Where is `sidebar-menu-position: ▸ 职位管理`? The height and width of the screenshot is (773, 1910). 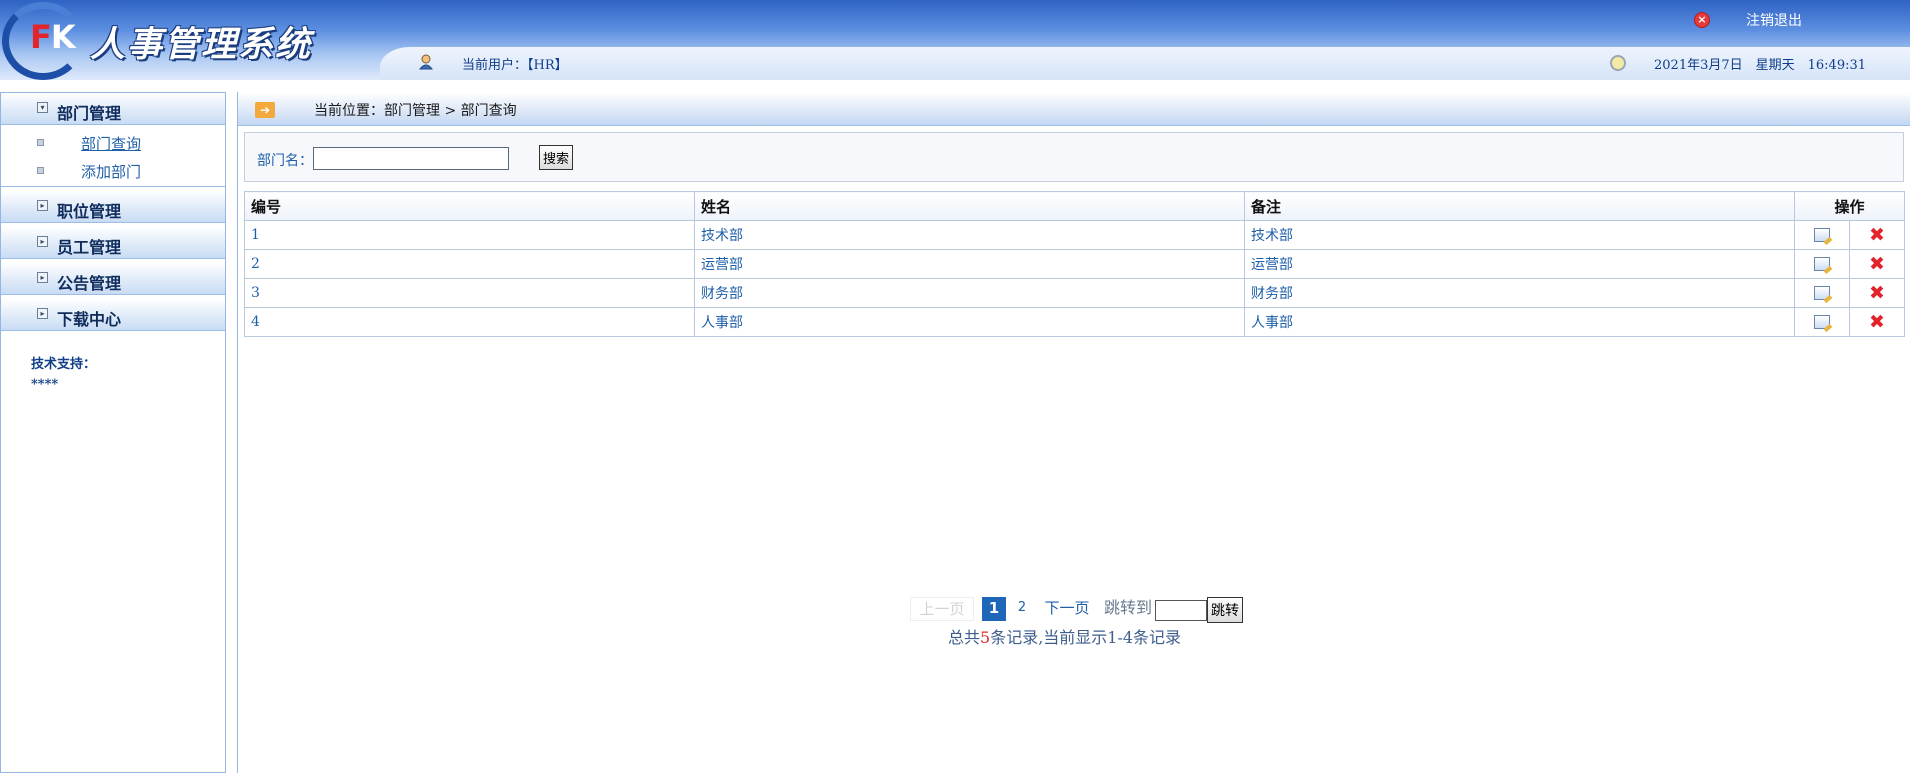 sidebar-menu-position: ▸ 职位管理 is located at coordinates (113, 207).